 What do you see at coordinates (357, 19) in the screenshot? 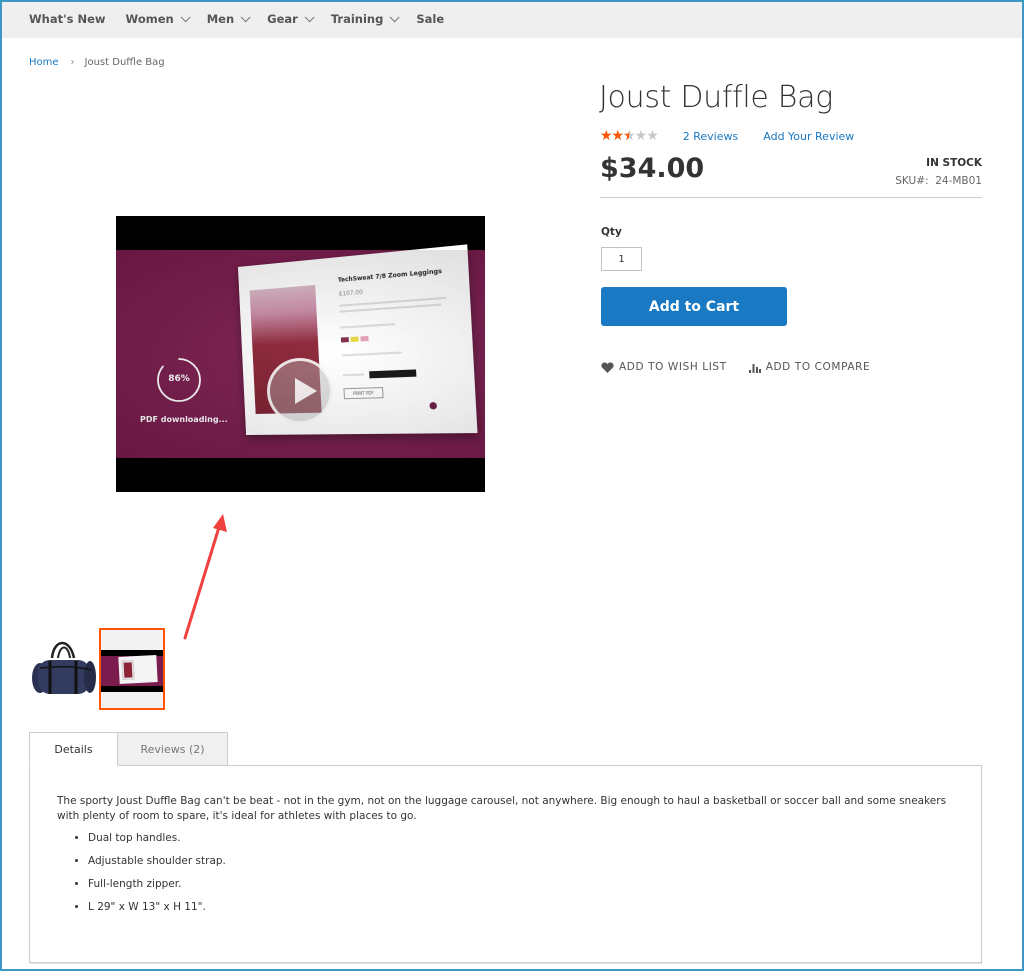
I see `nav-label: Training` at bounding box center [357, 19].